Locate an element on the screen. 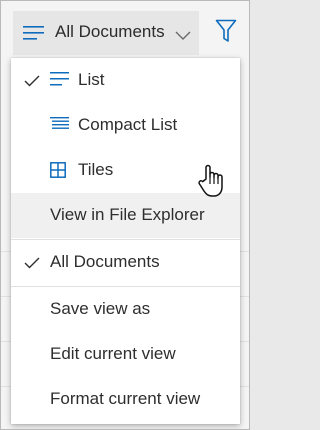  compact-list-icon is located at coordinates (60, 126).